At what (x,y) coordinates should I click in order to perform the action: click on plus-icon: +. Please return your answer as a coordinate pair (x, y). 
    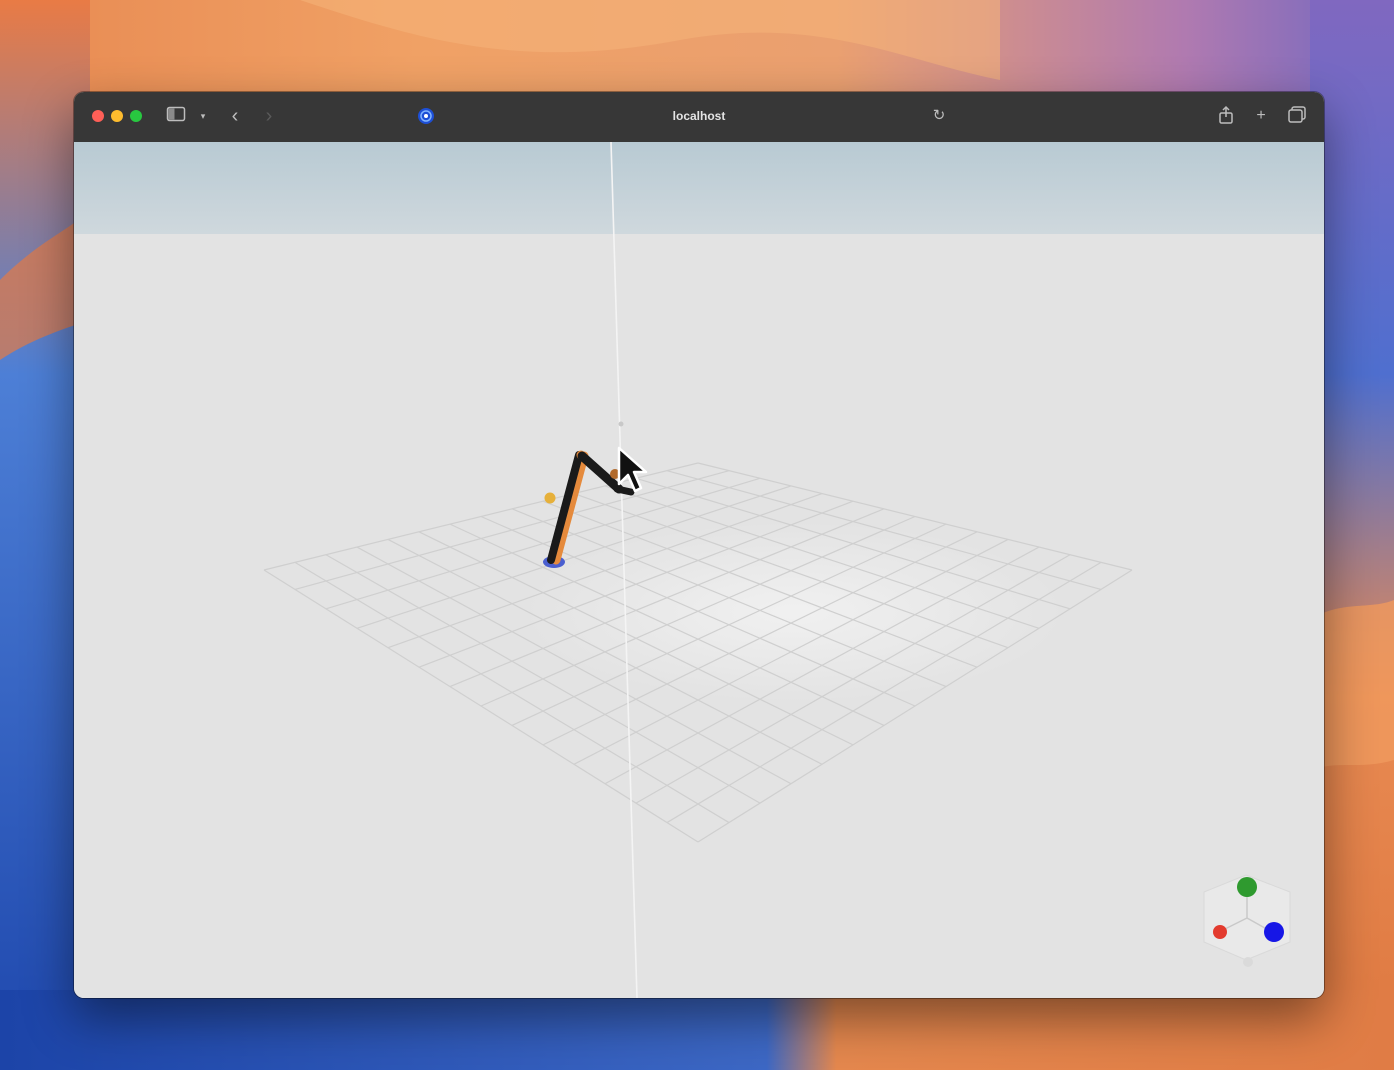
    Looking at the image, I should click on (1261, 116).